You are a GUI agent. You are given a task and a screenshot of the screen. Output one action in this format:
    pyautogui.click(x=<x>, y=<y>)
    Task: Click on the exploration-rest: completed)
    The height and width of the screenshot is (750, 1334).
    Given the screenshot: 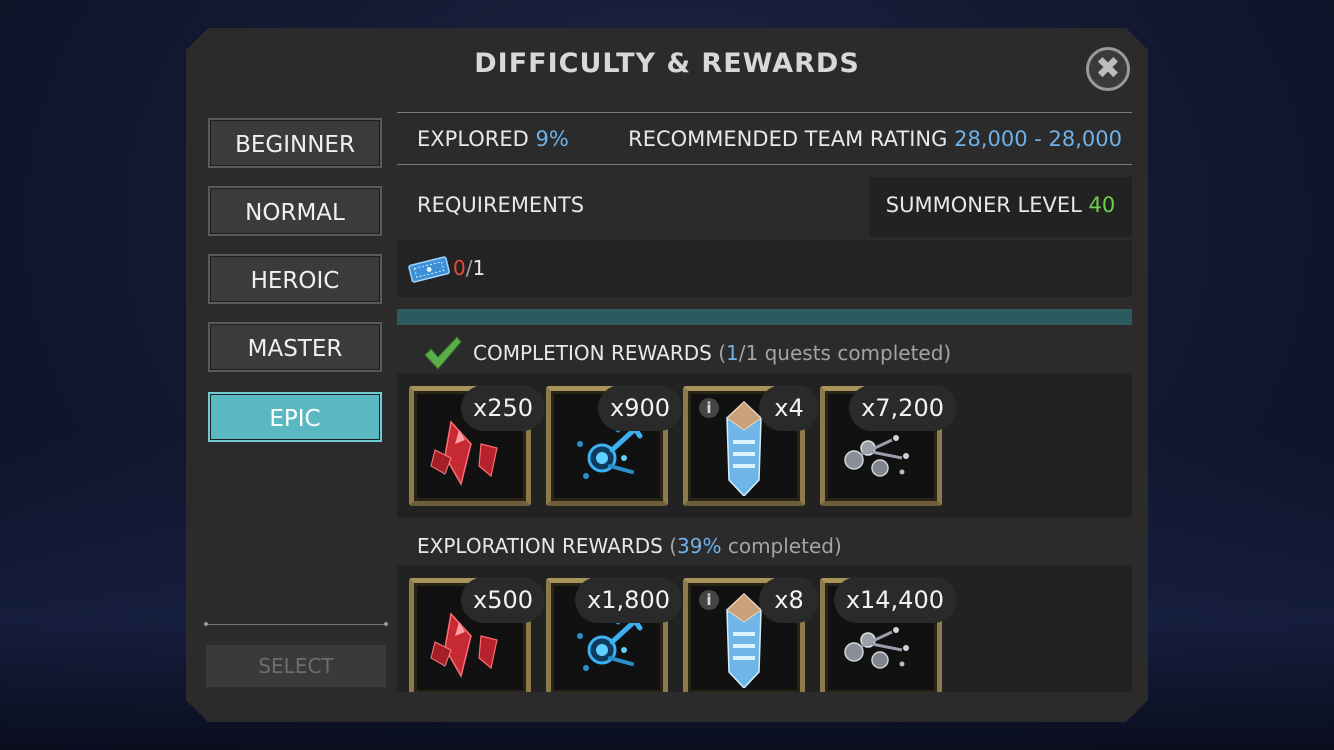 What is the action you would take?
    pyautogui.click(x=781, y=546)
    